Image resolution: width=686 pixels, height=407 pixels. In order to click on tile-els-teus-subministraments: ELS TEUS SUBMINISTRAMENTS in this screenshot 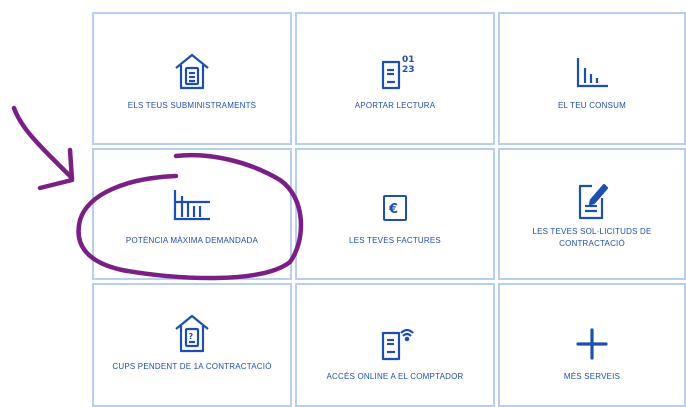, I will do `click(192, 78)`.